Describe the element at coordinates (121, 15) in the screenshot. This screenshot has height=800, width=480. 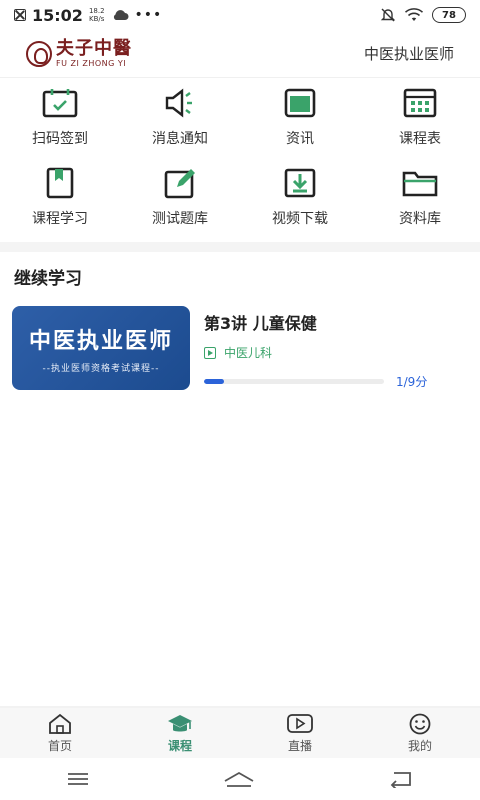
I see `cloud-icon` at that location.